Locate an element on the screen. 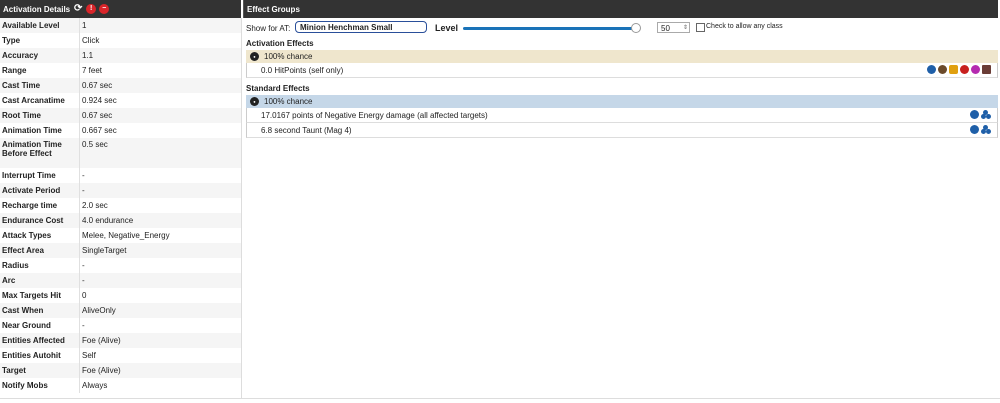  detail-value: 0 is located at coordinates (160, 295).